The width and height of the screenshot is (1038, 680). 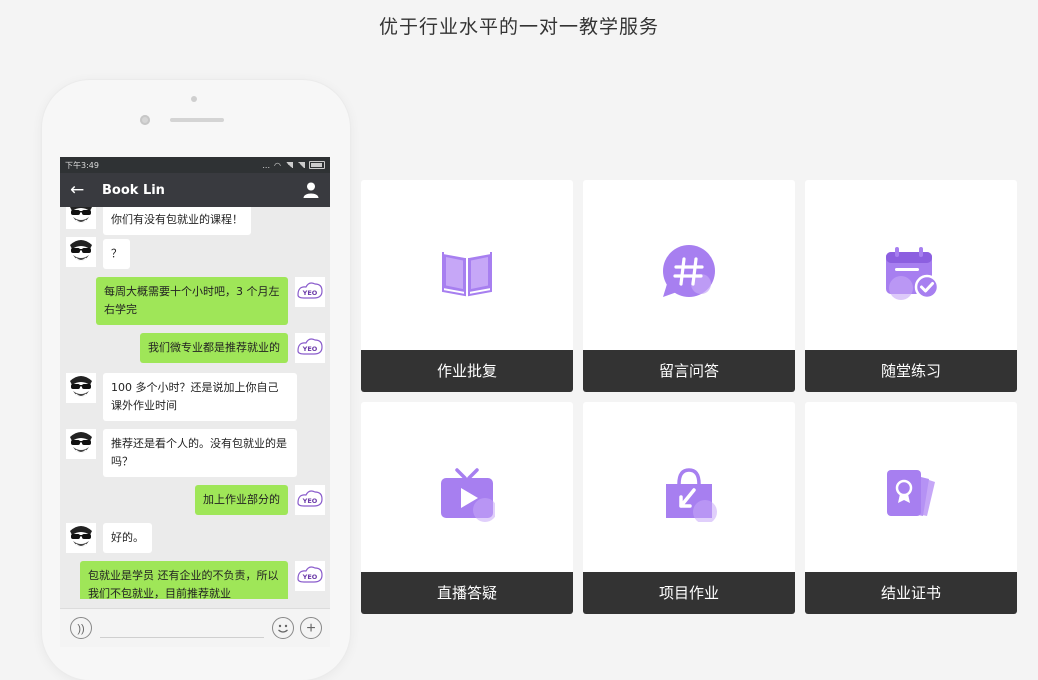 What do you see at coordinates (317, 165) in the screenshot?
I see `battery-icon` at bounding box center [317, 165].